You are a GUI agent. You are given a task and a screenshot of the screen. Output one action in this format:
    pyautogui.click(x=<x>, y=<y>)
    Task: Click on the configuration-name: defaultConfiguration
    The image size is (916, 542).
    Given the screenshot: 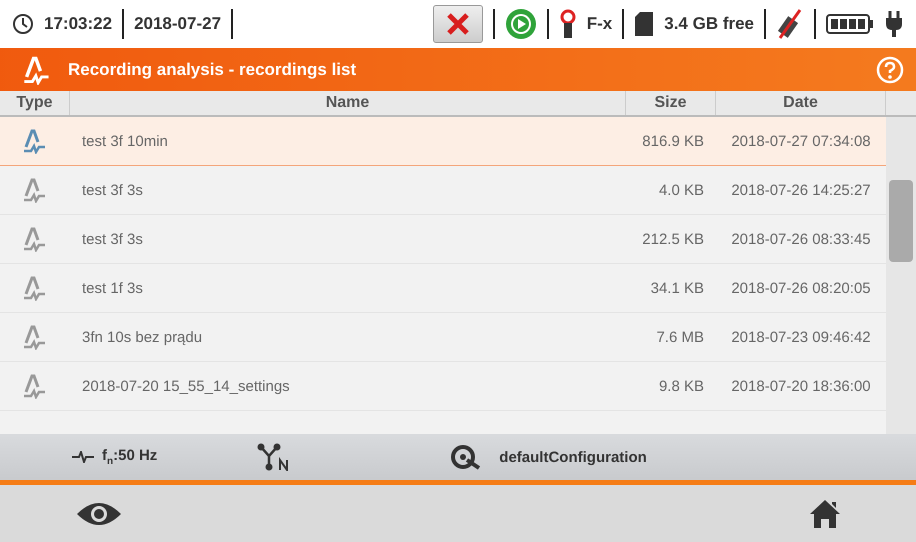 What is the action you would take?
    pyautogui.click(x=573, y=457)
    